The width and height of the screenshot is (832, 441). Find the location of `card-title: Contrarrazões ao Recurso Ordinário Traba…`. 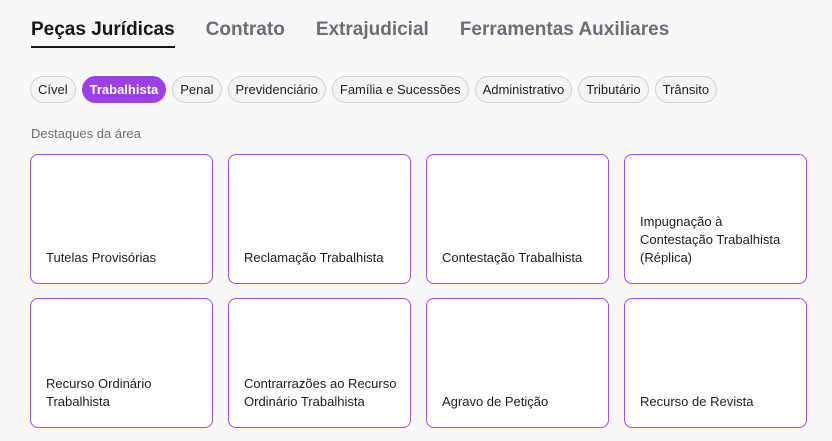

card-title: Contrarrazões ao Recurso Ordinário Traba… is located at coordinates (320, 392).